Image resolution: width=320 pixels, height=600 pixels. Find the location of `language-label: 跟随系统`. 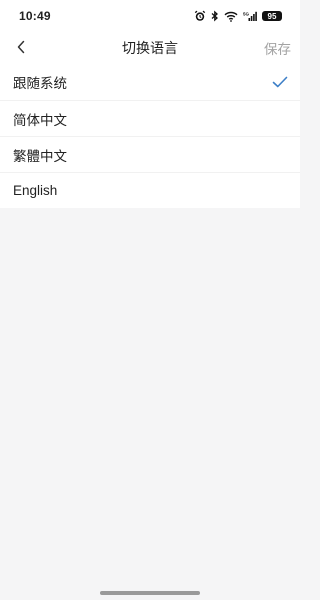

language-label: 跟随系统 is located at coordinates (40, 84).